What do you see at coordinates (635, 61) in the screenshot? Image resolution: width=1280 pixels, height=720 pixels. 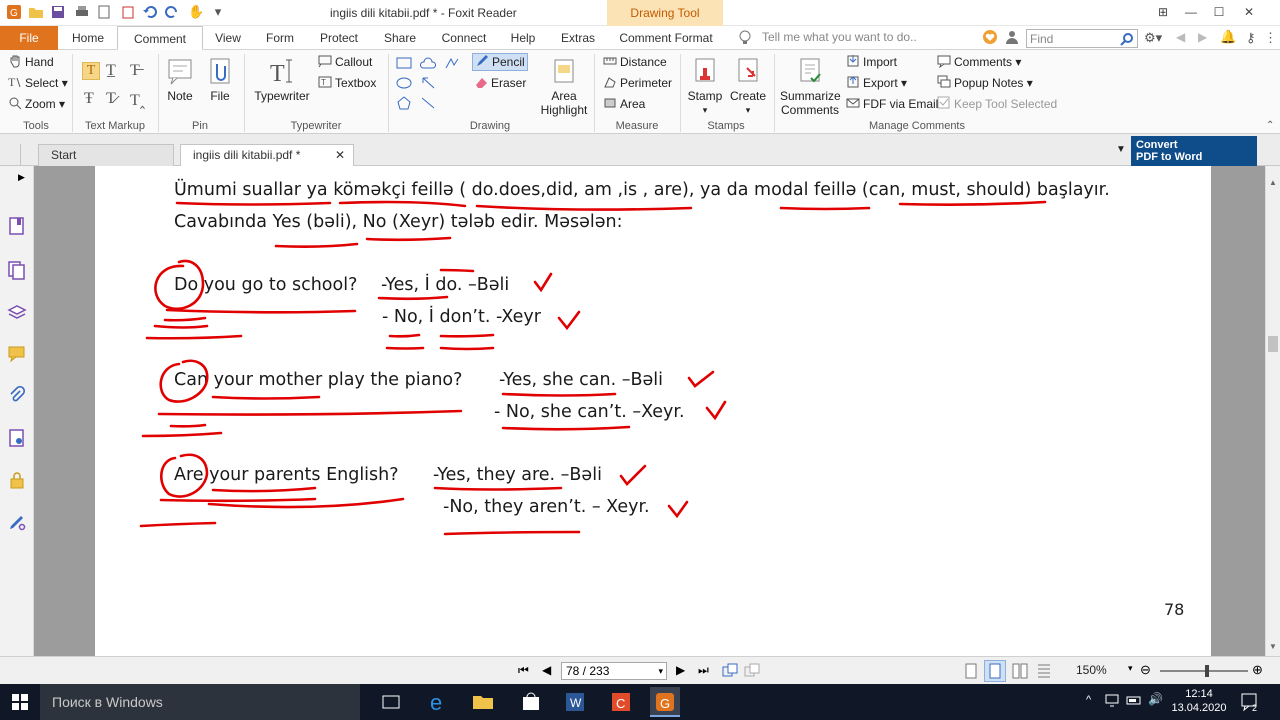 I see `distance-button: Distance` at bounding box center [635, 61].